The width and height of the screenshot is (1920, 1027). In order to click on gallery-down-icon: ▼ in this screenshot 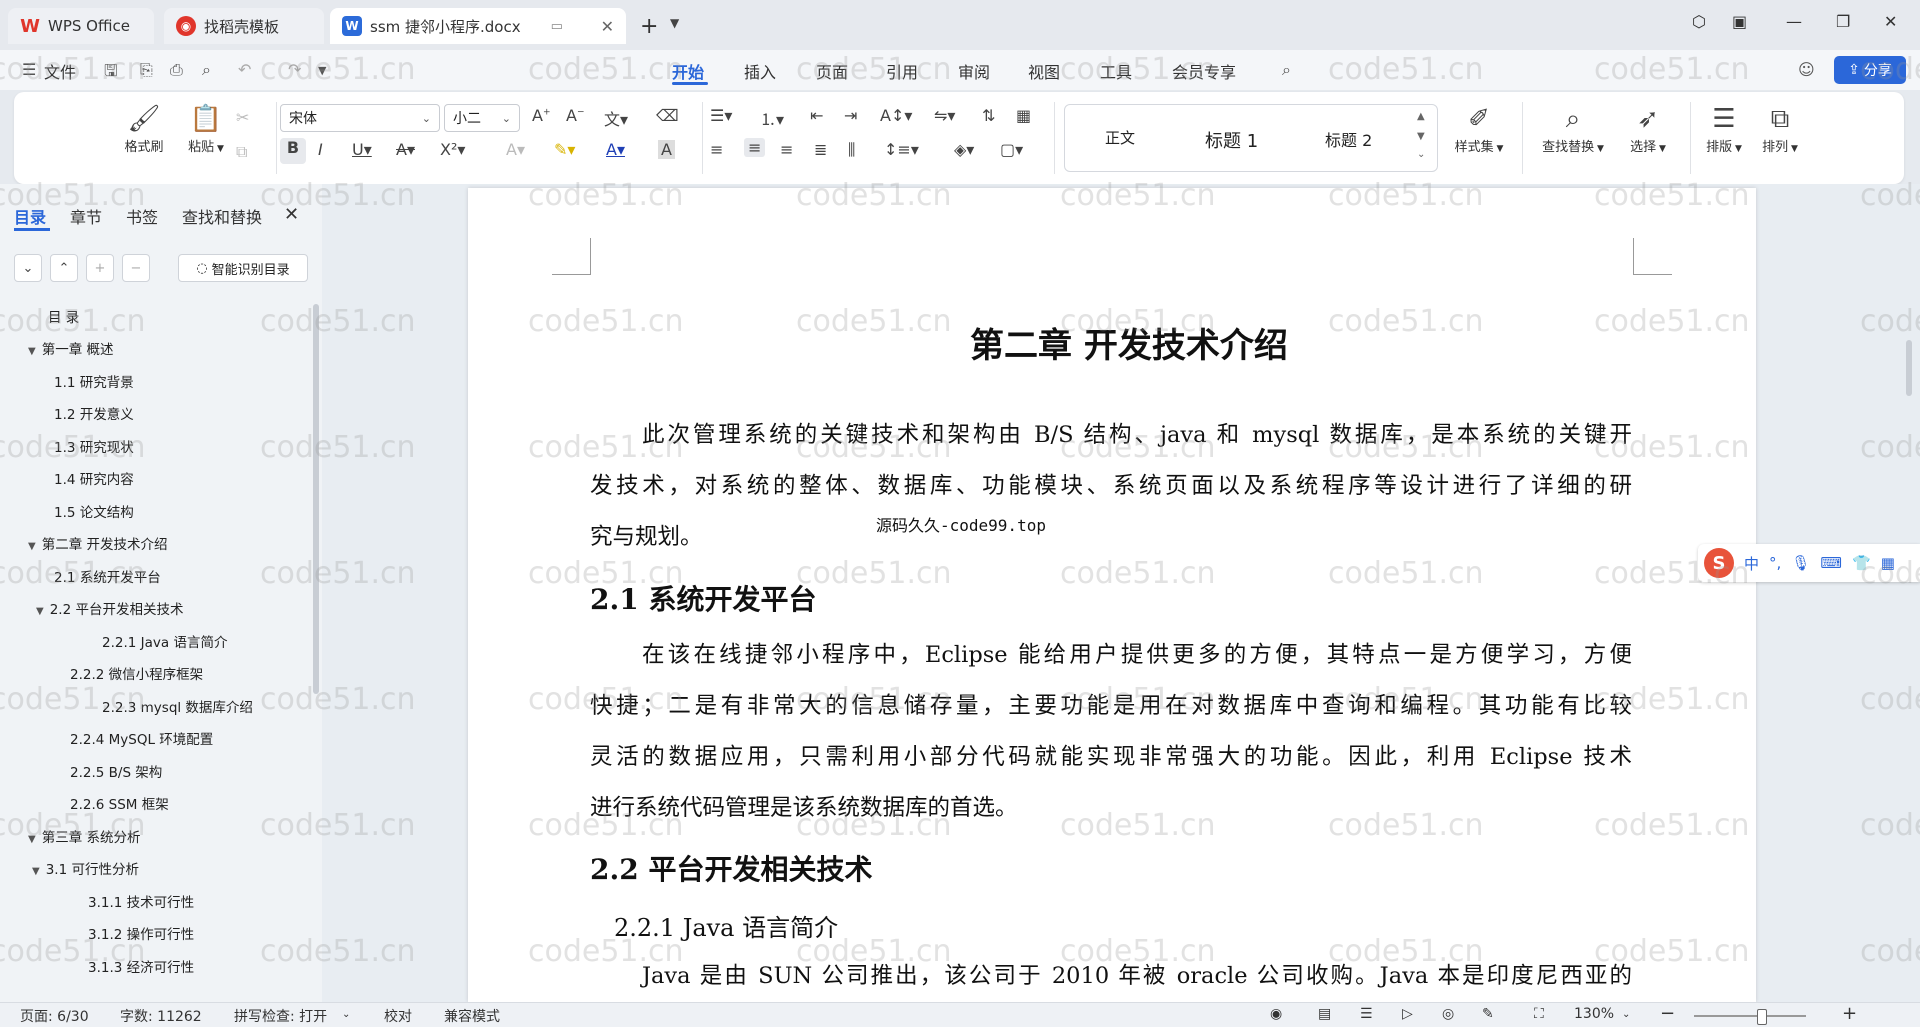, I will do `click(1421, 136)`.